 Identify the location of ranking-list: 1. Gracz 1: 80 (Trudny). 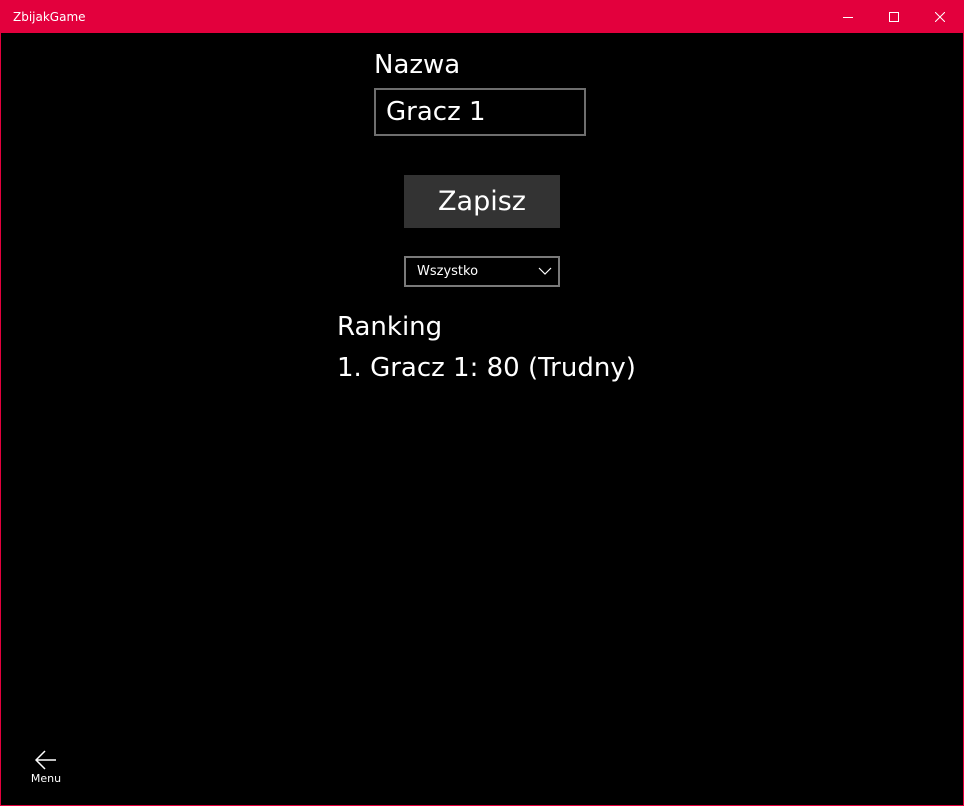
(486, 368).